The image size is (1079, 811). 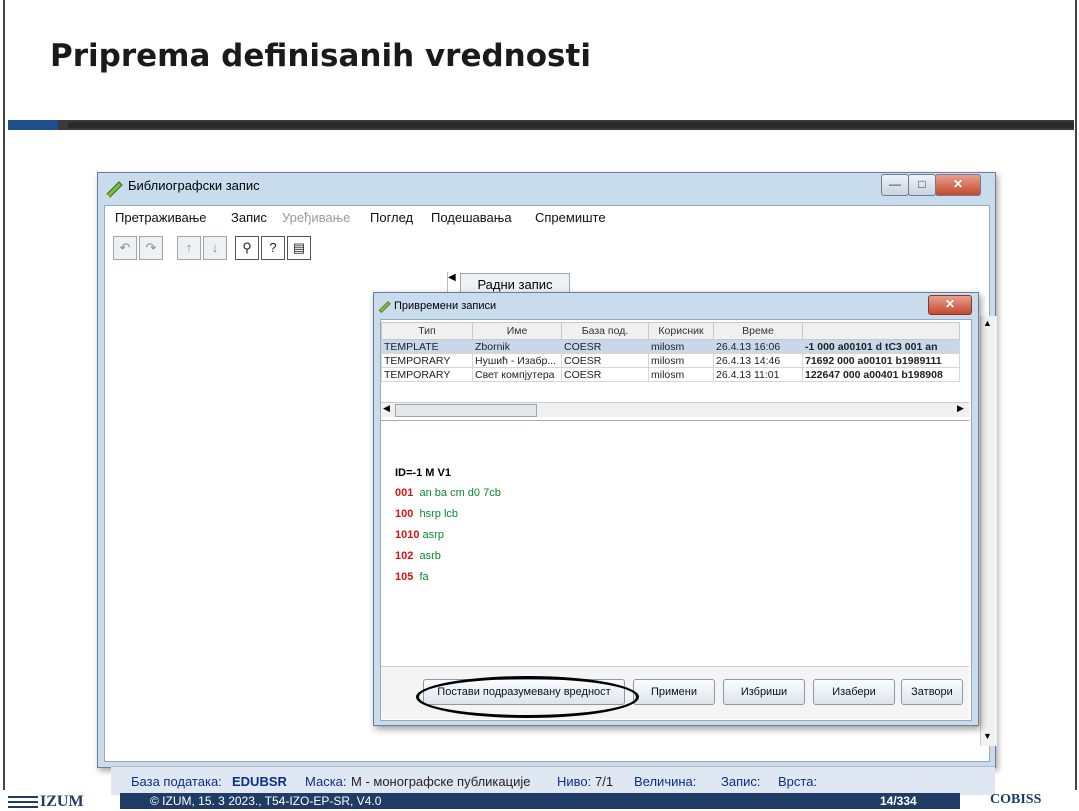 I want to click on cell-time: 26.4.13 11:01, so click(x=758, y=374).